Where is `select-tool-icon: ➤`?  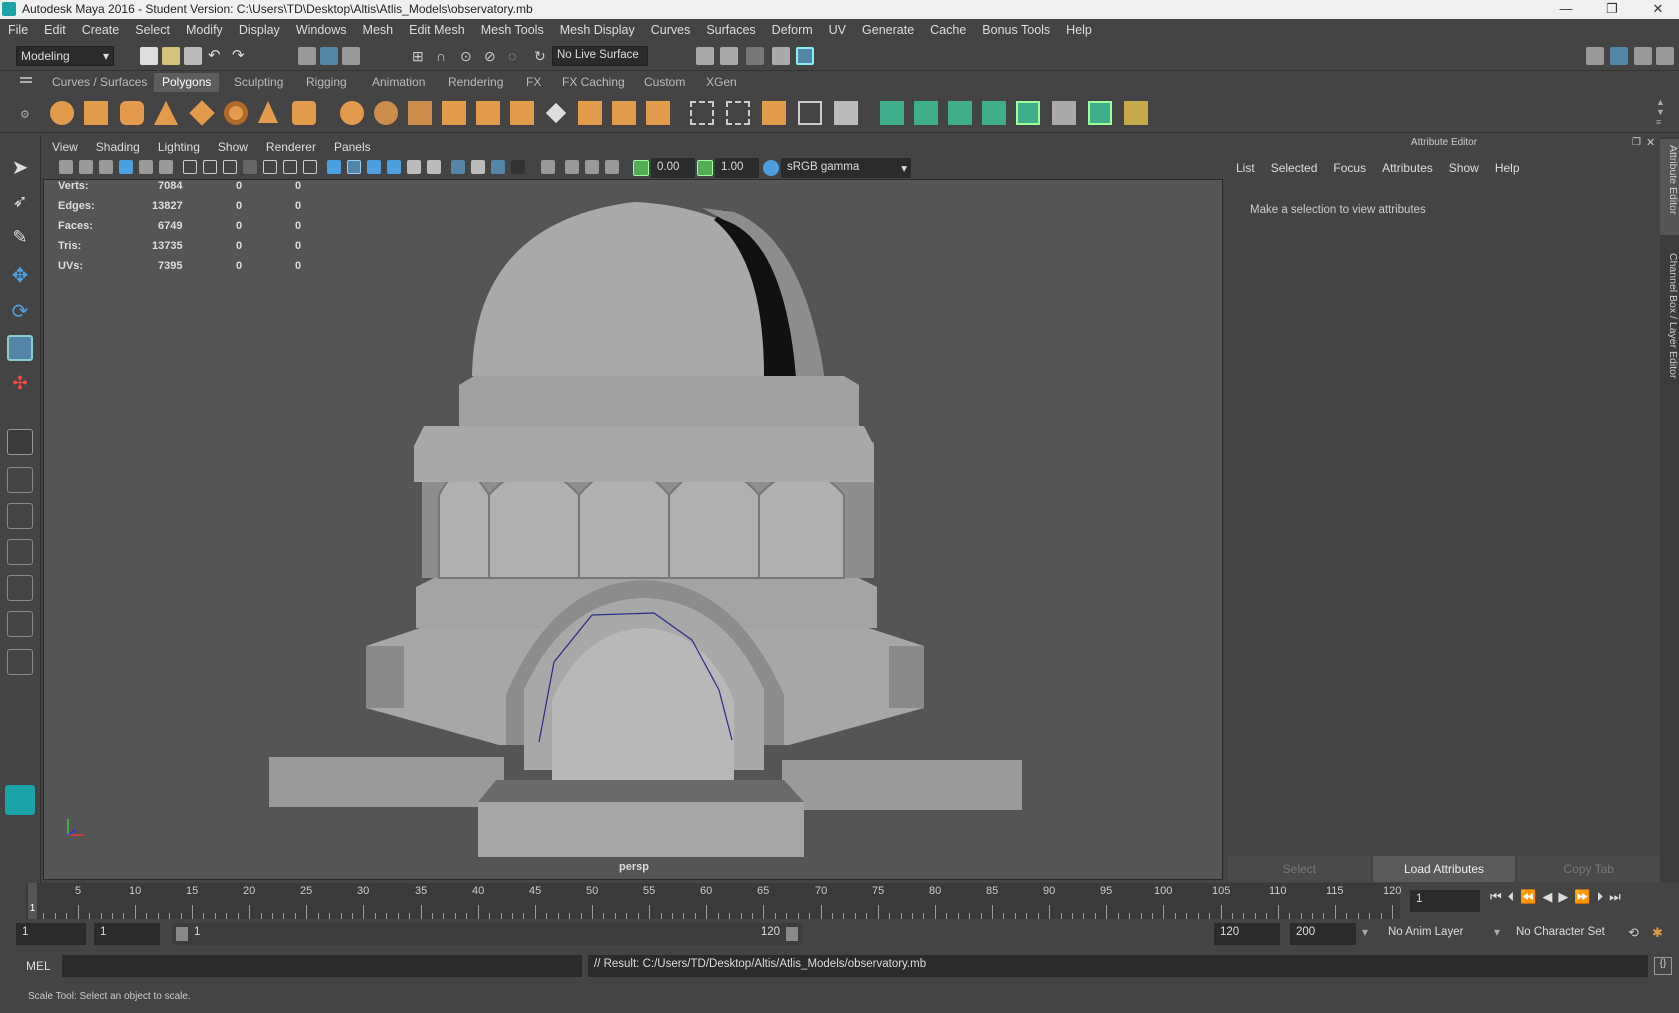
select-tool-icon: ➤ is located at coordinates (20, 168).